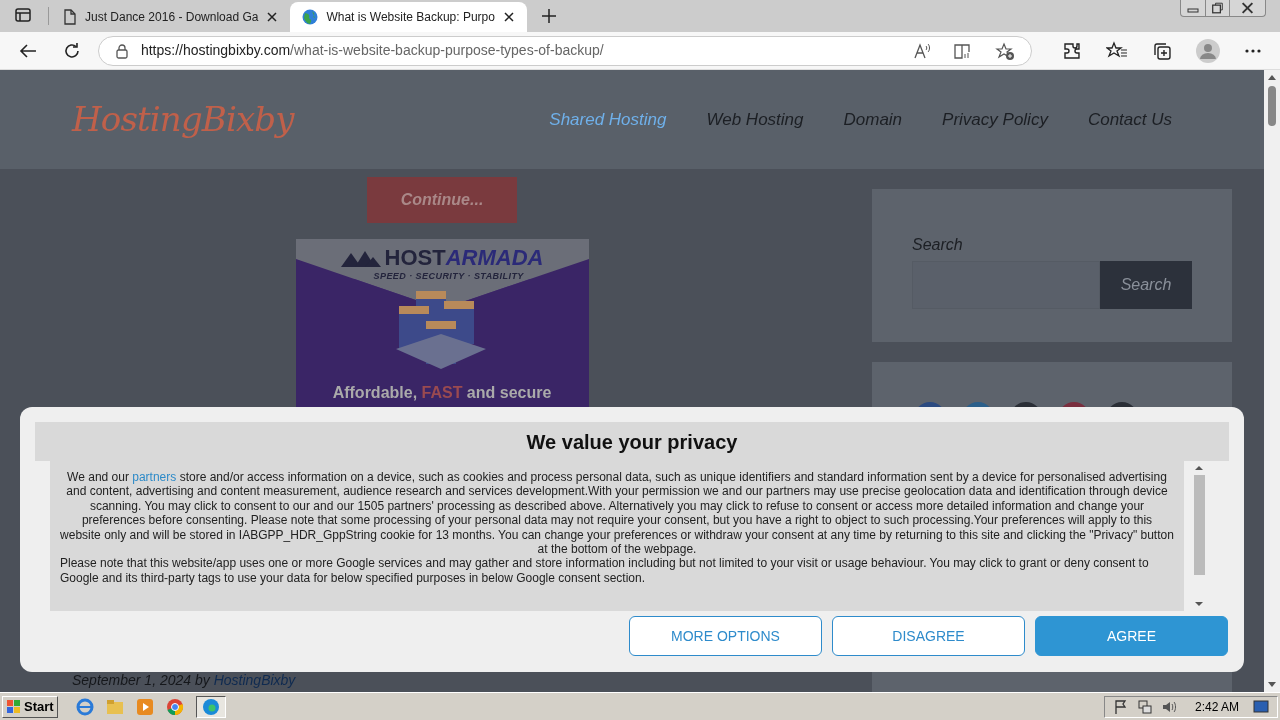 This screenshot has height=720, width=1280. I want to click on nav-link: Contact Us, so click(1129, 119).